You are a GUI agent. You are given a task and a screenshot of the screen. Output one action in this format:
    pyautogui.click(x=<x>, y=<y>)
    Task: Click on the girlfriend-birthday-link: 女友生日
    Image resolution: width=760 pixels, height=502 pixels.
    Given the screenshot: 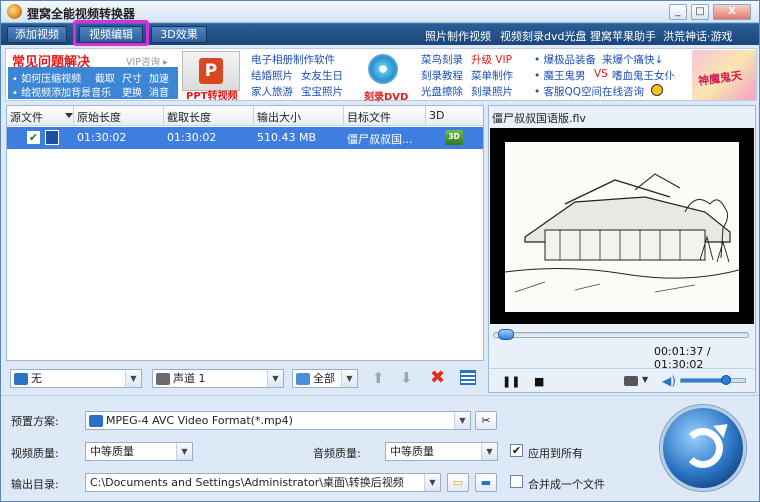 What is the action you would take?
    pyautogui.click(x=322, y=75)
    